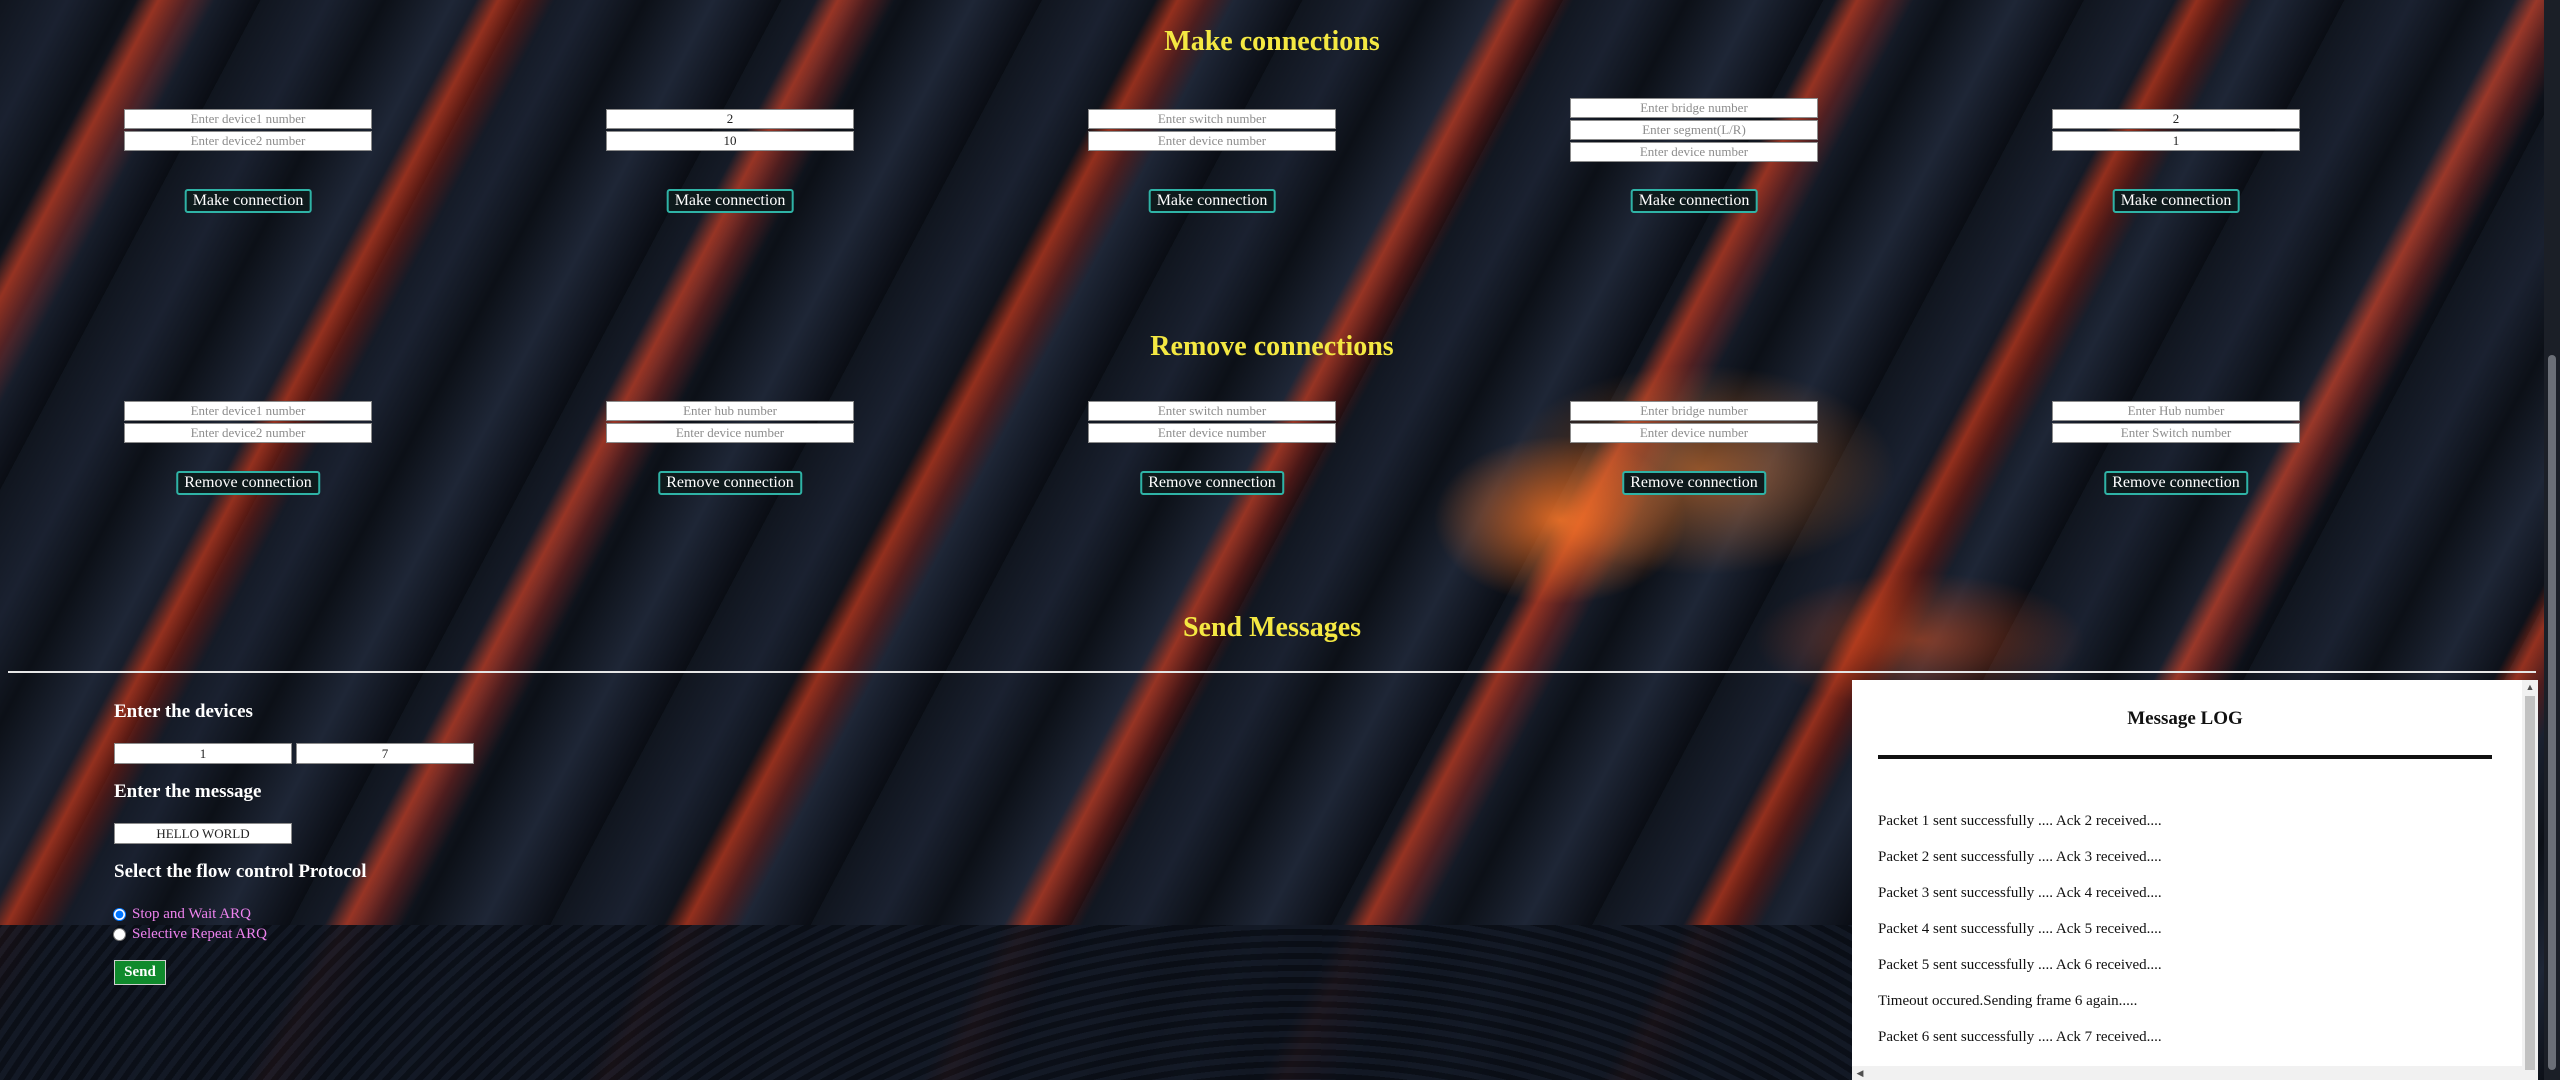 The image size is (2560, 1080). Describe the element at coordinates (191, 914) in the screenshot. I see `stop-and-wait-label: Stop and Wait ARQ` at that location.